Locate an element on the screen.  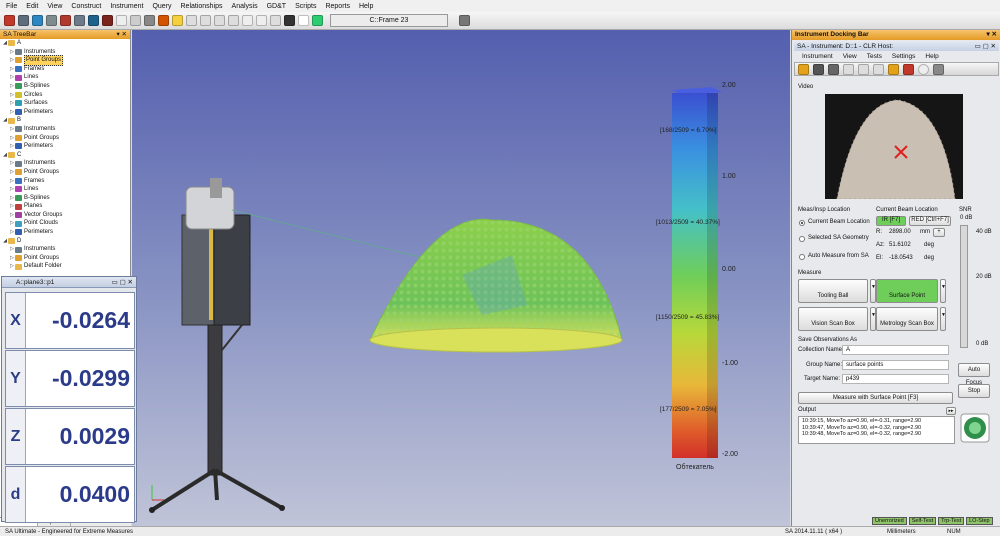
menu-item-scripts: Scripts is located at coordinates (305, 6).